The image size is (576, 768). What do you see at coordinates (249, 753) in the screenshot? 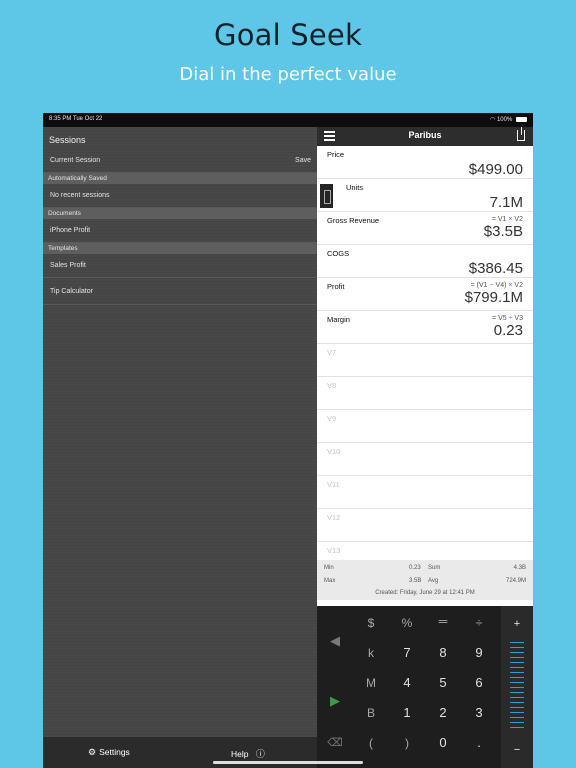
I see `help-button: Help ⓘ` at bounding box center [249, 753].